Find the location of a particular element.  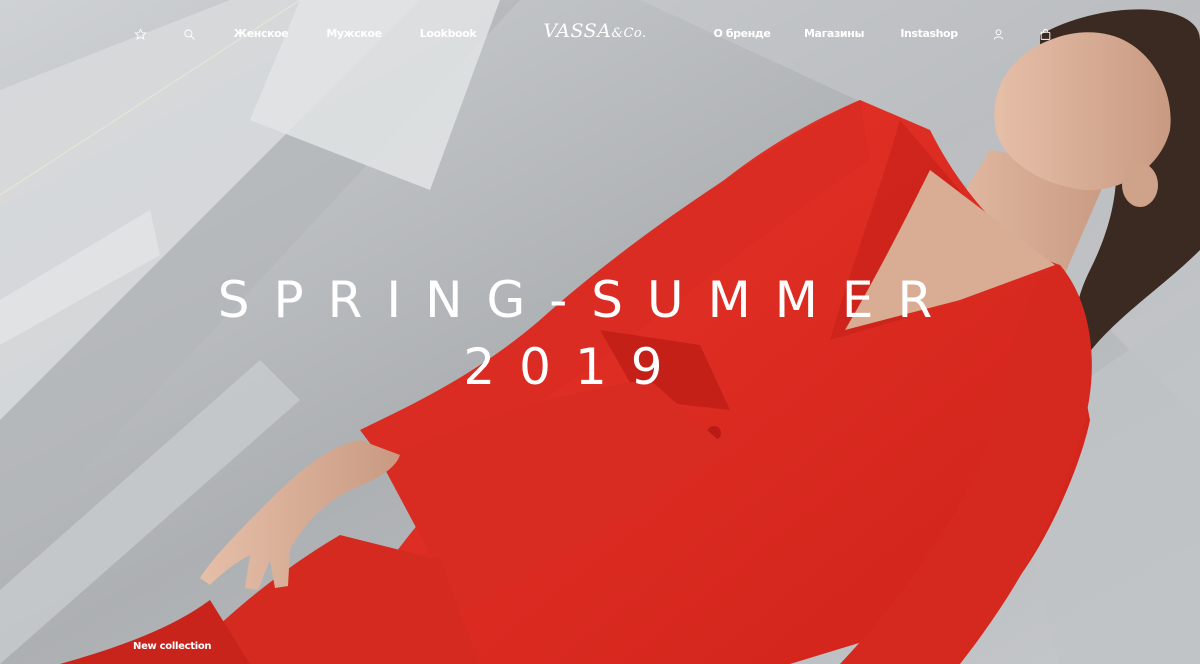

headline-year: 2019 is located at coordinates (575, 367).